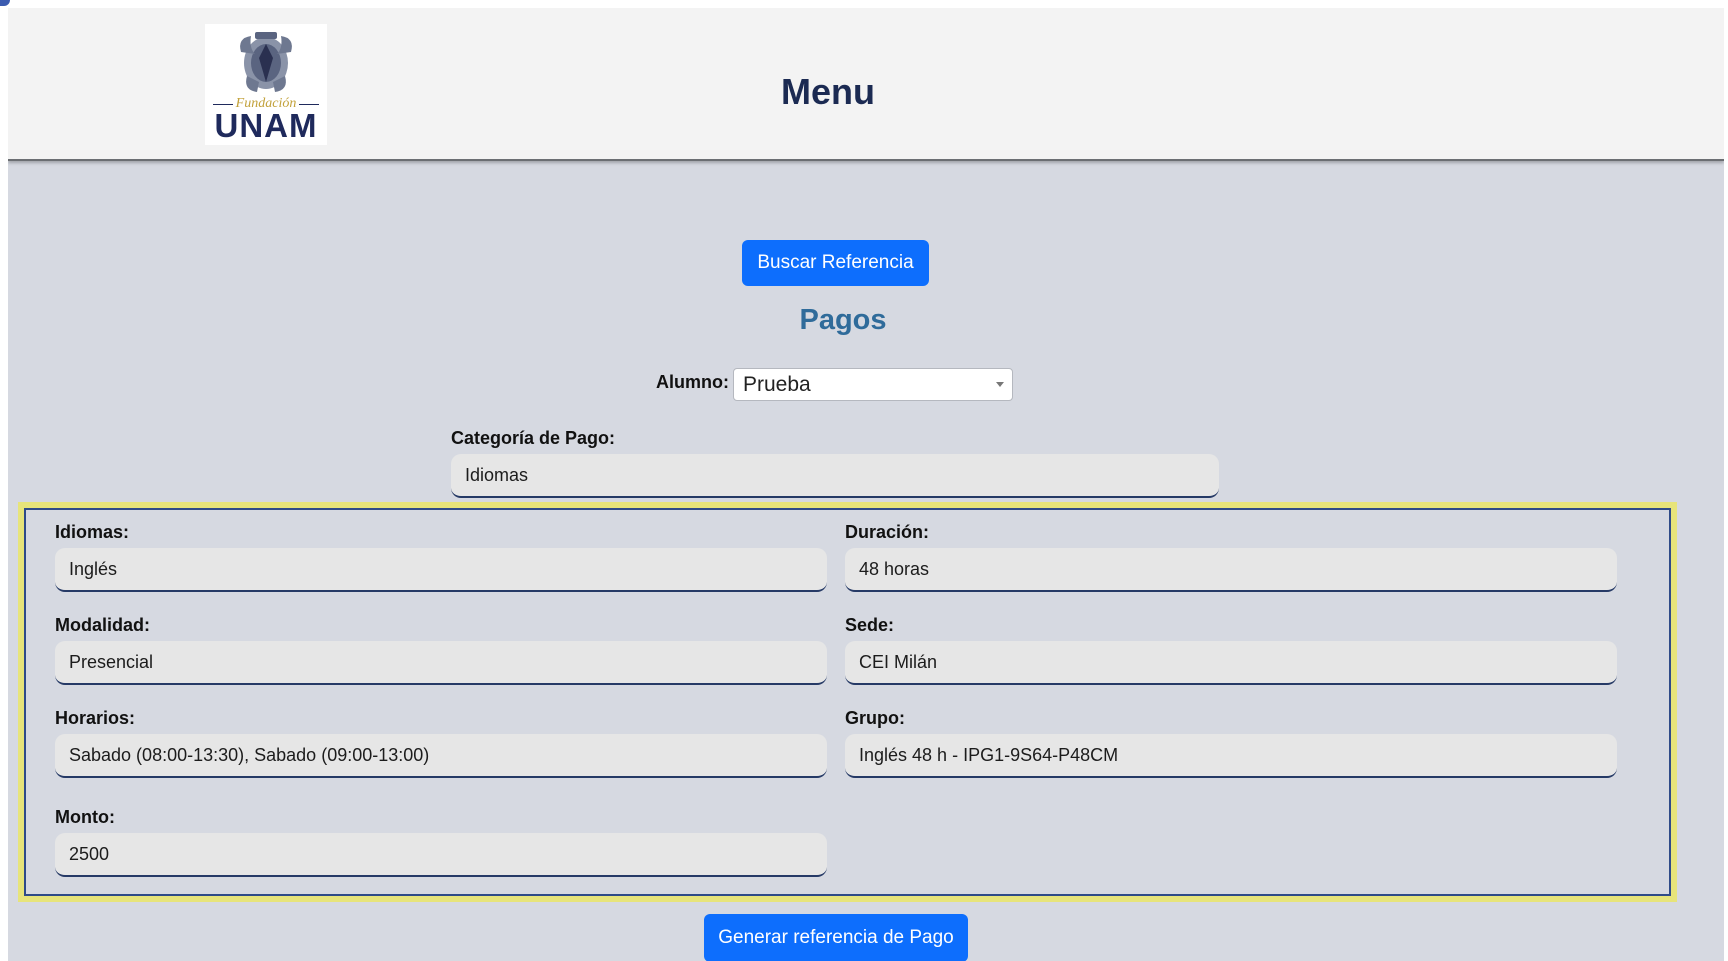 The height and width of the screenshot is (961, 1728). Describe the element at coordinates (692, 382) in the screenshot. I see `student-label: Alumno:` at that location.